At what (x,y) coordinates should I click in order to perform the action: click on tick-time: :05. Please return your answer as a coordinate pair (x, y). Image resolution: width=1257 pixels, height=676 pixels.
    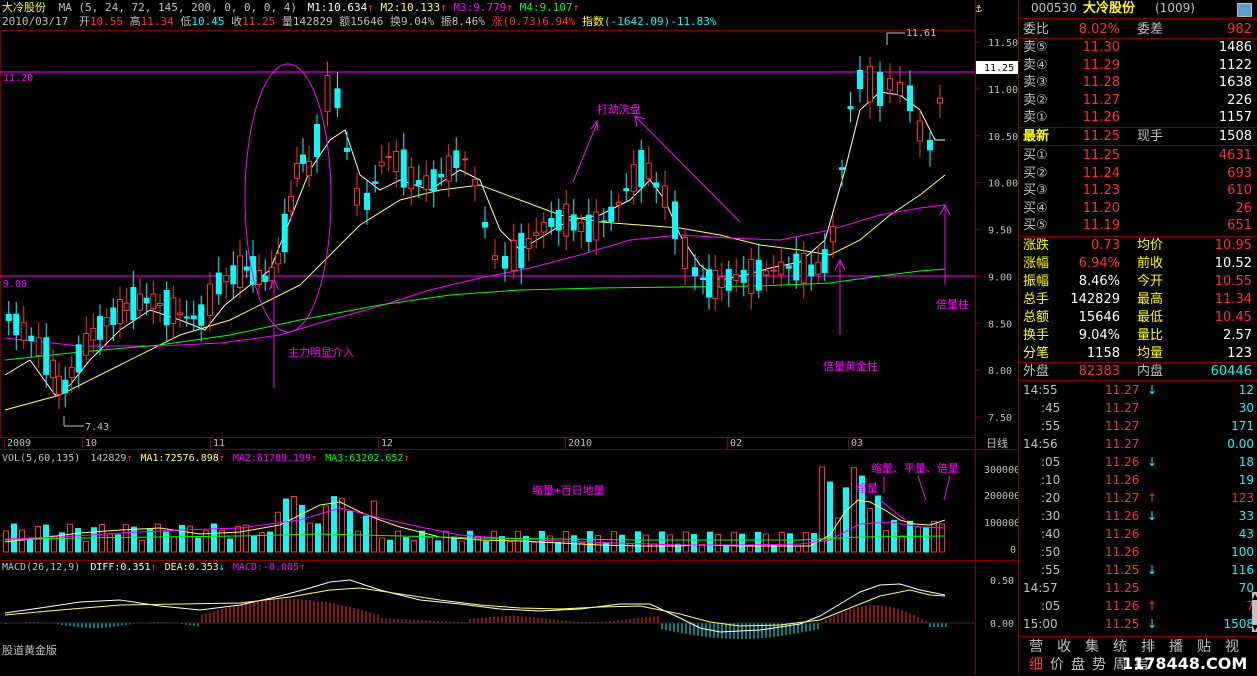
    Looking at the image, I should click on (1051, 606).